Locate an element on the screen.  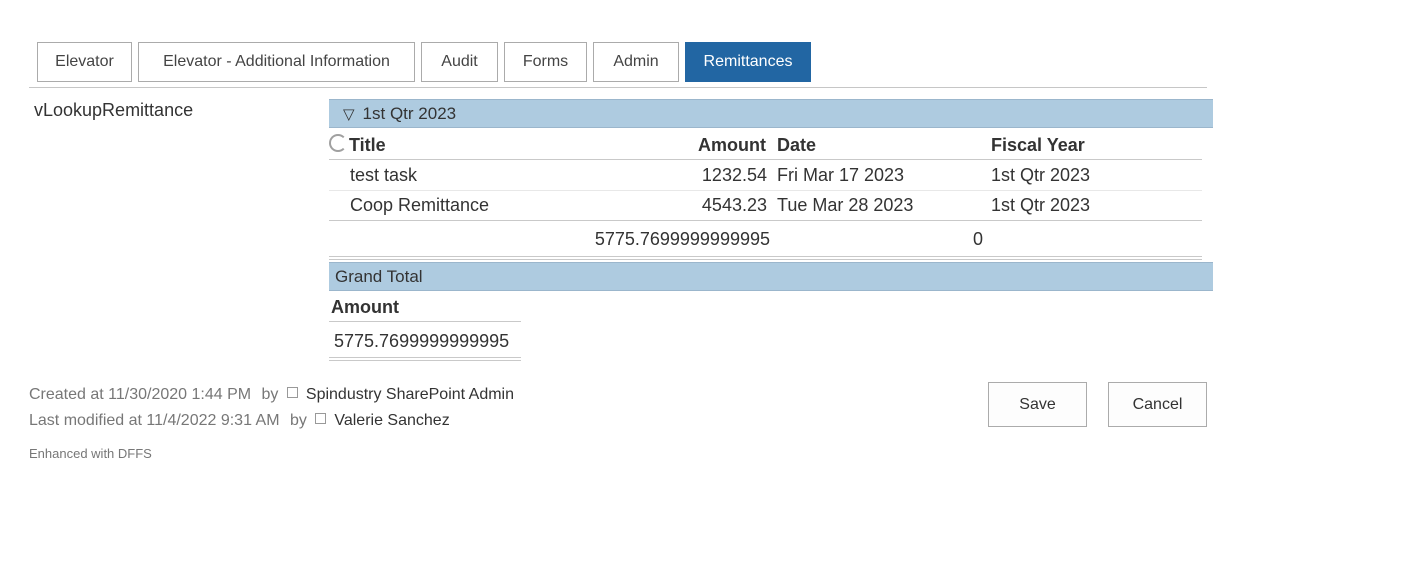
group-label: 1st Qtr 2023 is located at coordinates (409, 113).